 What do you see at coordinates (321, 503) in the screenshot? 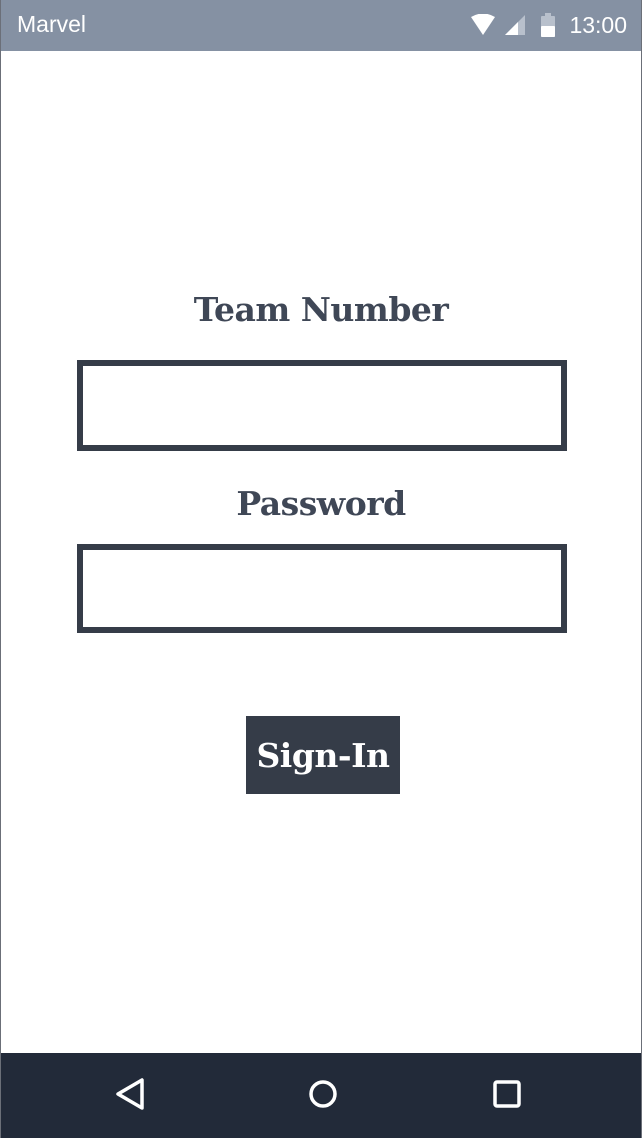
I see `password-label: Password` at bounding box center [321, 503].